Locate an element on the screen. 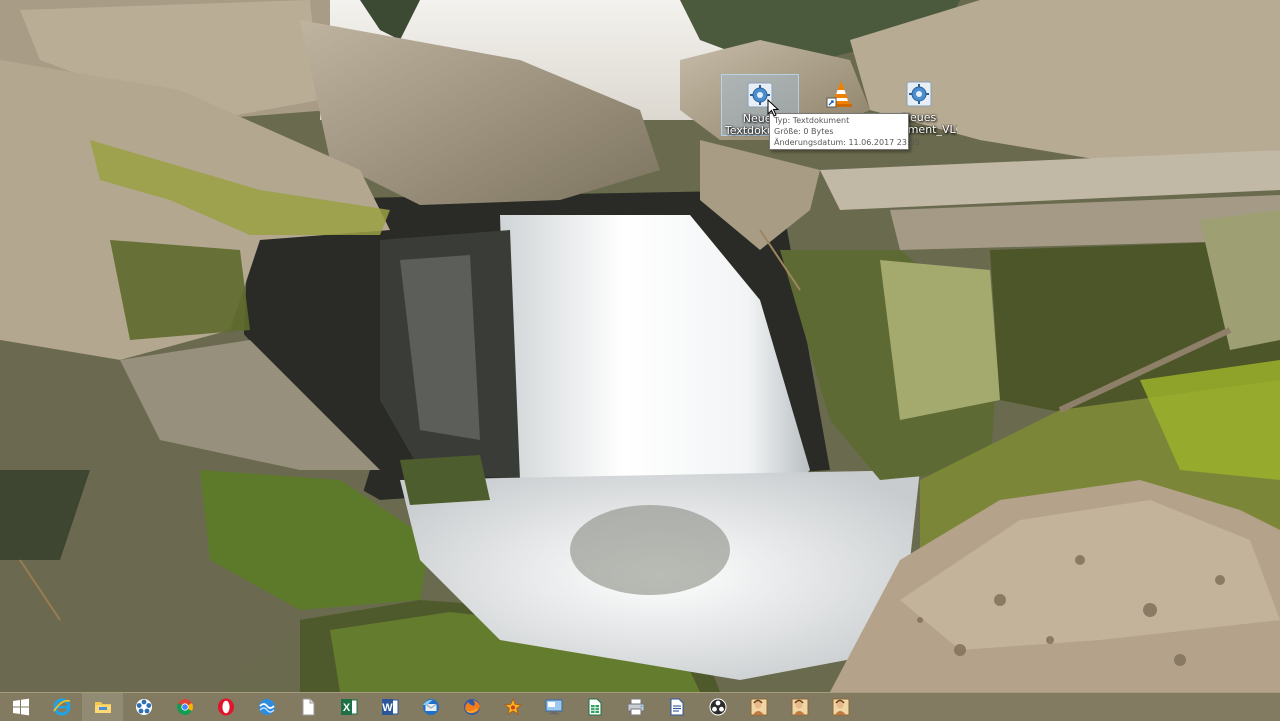  taskbar-app-blue-wave is located at coordinates (266, 707).